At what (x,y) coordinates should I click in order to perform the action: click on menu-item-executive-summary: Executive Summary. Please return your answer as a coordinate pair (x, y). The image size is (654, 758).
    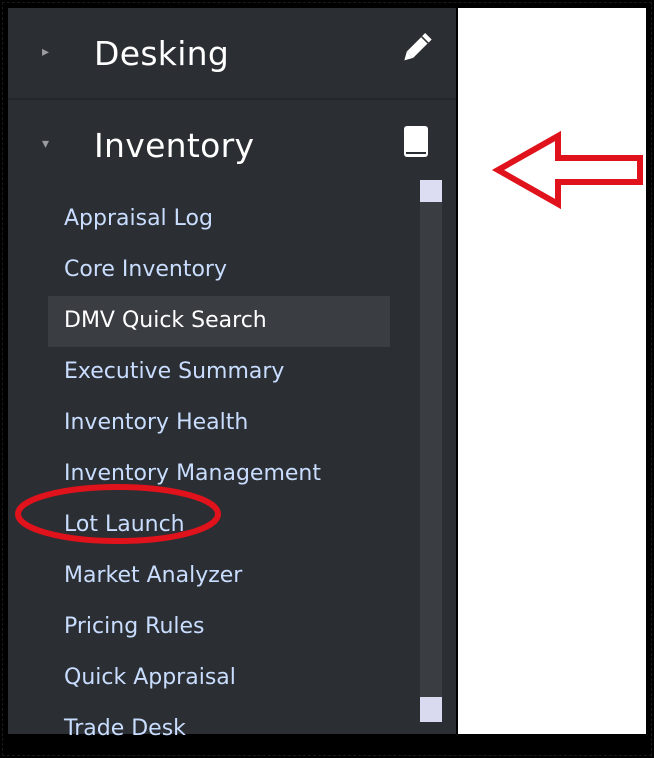
    Looking at the image, I should click on (238, 372).